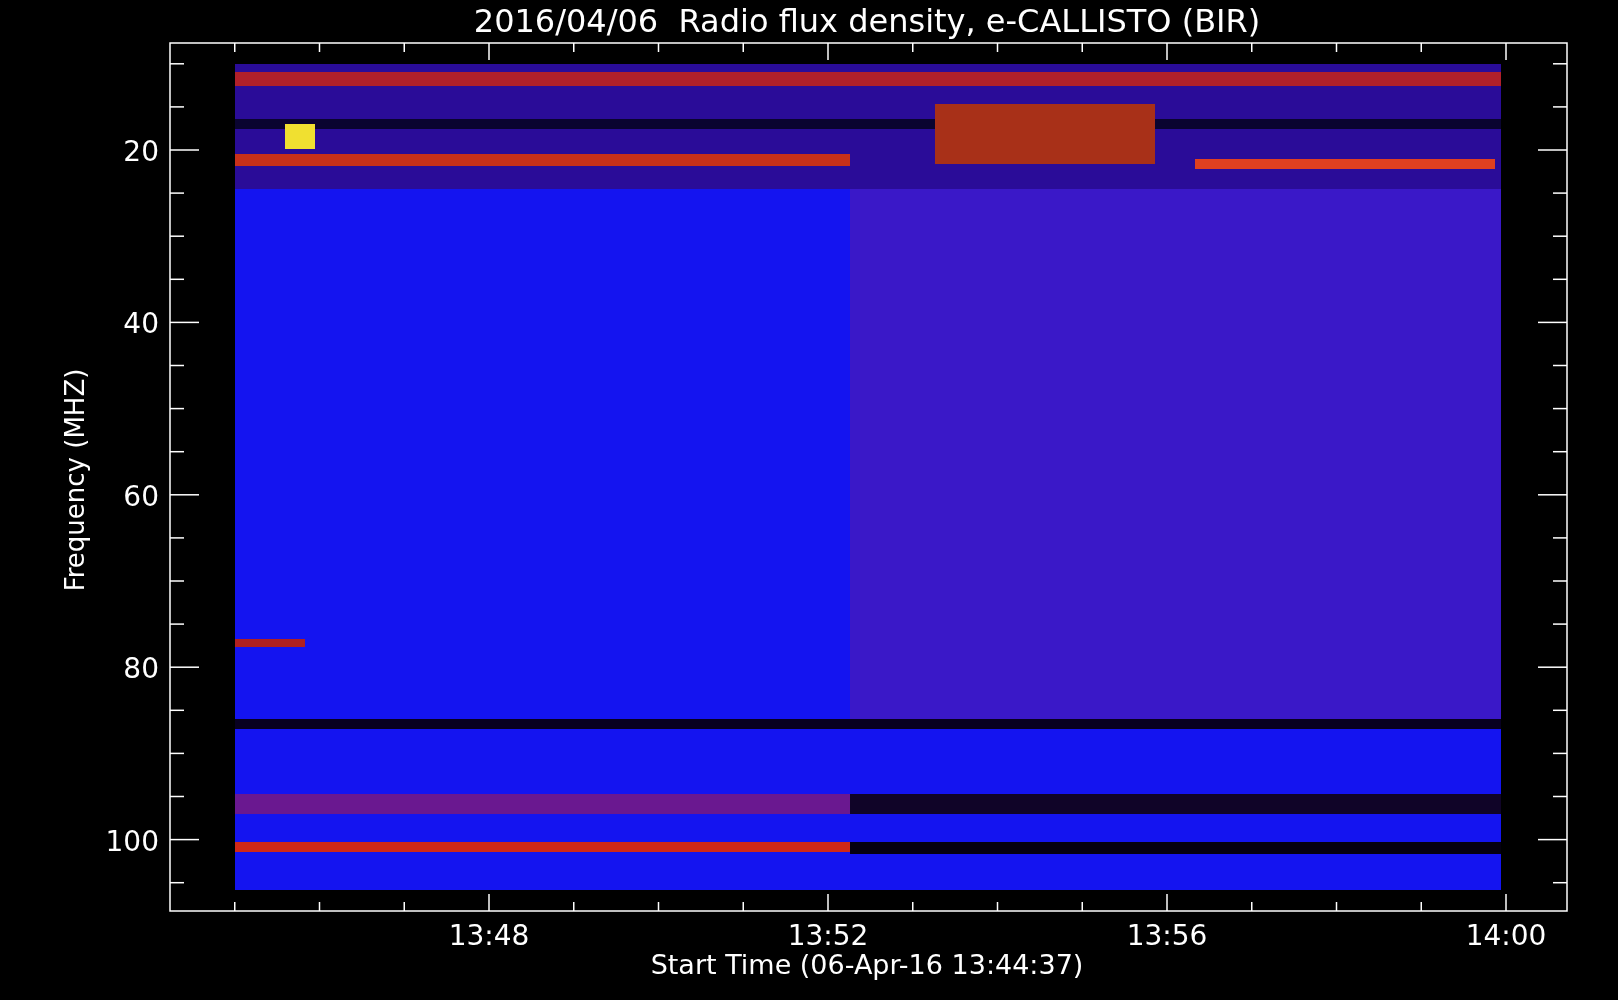 This screenshot has height=1000, width=1618. I want to click on x-tick-label: 13:48, so click(489, 935).